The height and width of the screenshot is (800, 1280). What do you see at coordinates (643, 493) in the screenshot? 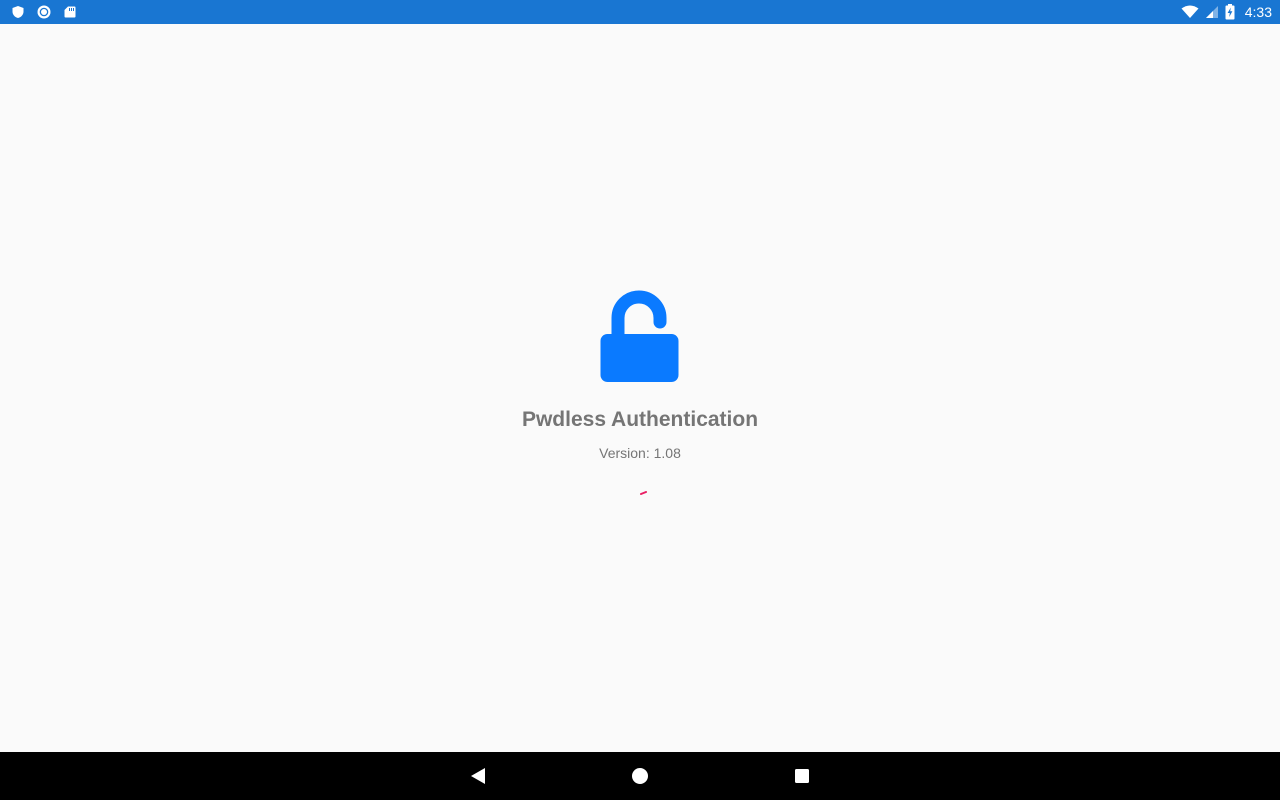
I see `loading-spinner` at bounding box center [643, 493].